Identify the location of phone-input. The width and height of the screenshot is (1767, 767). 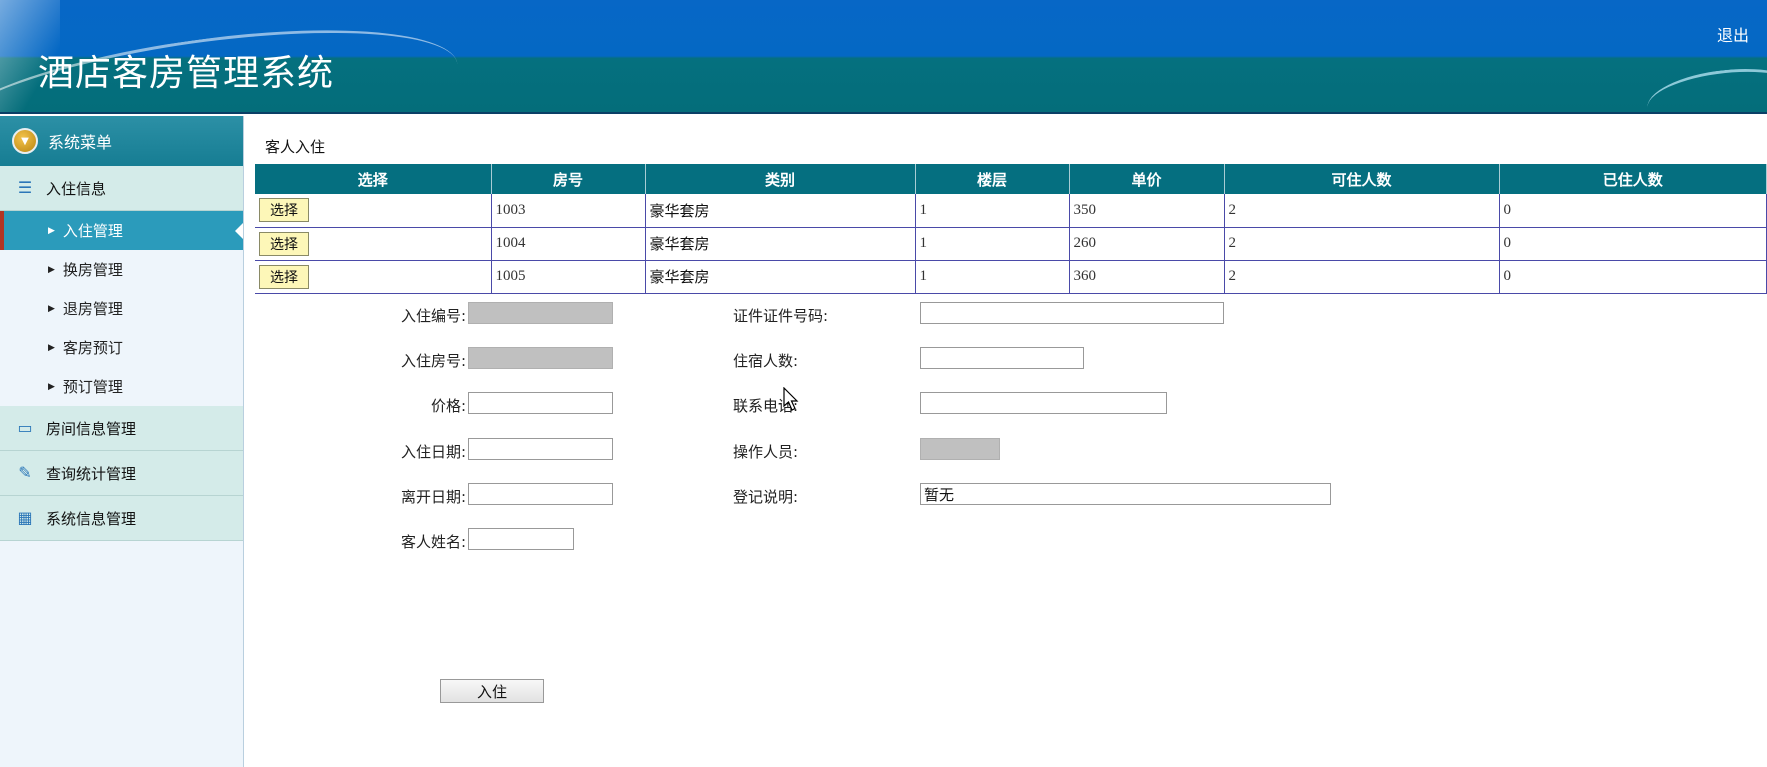
(1043, 403).